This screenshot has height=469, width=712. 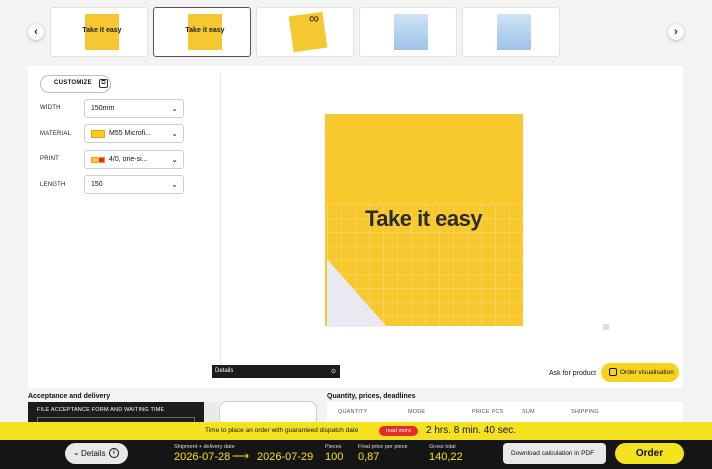 What do you see at coordinates (353, 412) in the screenshot?
I see `col-quantity: QUANTITY` at bounding box center [353, 412].